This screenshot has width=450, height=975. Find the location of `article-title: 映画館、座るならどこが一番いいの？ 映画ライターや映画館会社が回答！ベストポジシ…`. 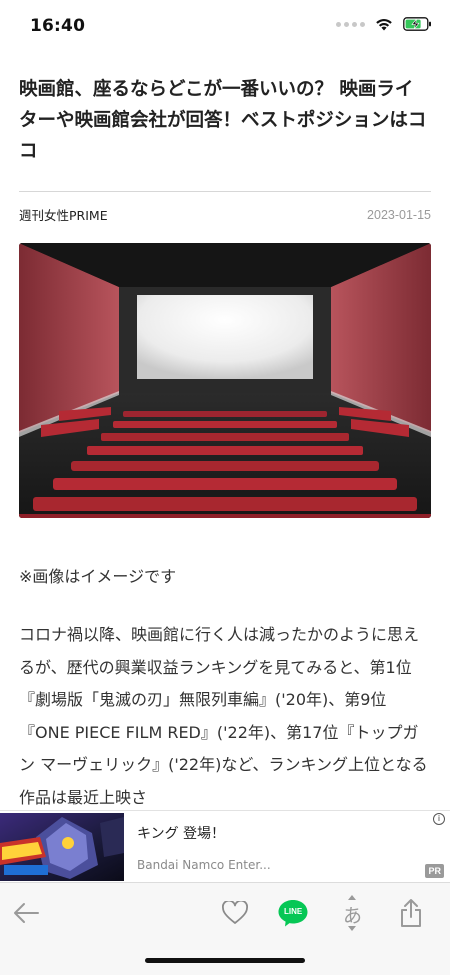

article-title: 映画館、座るならどこが一番いいの？ 映画ライターや映画館会社が回答！ベストポジシ… is located at coordinates (223, 120).